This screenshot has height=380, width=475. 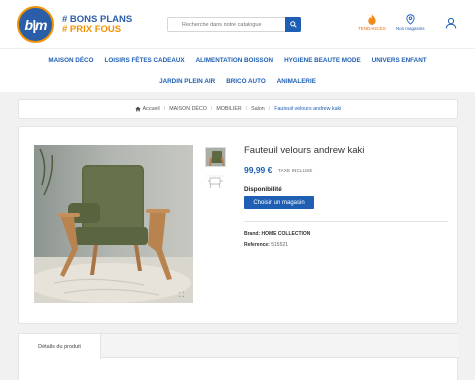 What do you see at coordinates (410, 28) in the screenshot?
I see `stores-label: Nos magasins` at bounding box center [410, 28].